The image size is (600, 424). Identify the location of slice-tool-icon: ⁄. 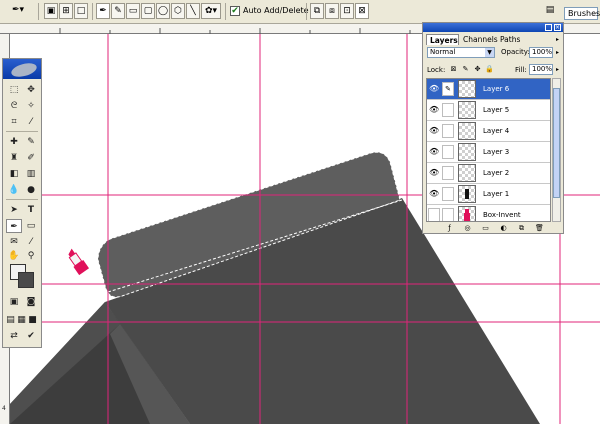
(31, 122).